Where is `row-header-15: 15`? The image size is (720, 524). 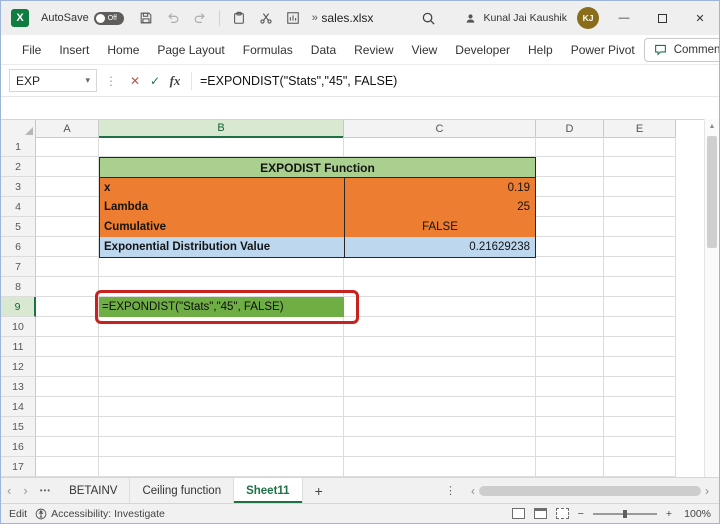 row-header-15: 15 is located at coordinates (18, 427).